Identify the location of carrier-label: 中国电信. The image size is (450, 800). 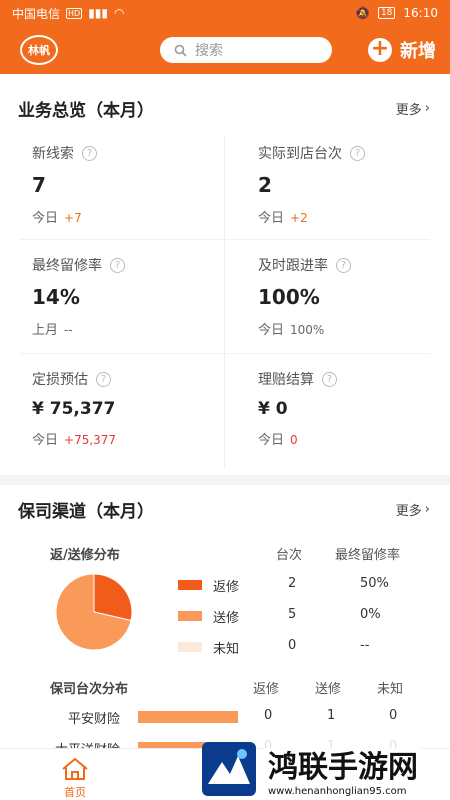
(36, 13).